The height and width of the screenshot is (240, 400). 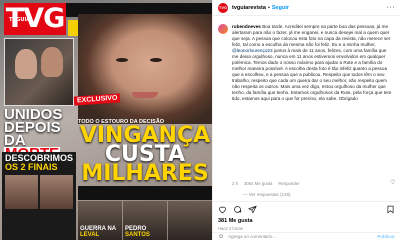 What do you see at coordinates (267, 194) in the screenshot?
I see `view-replies-link: — Ver respuestas (129)` at bounding box center [267, 194].